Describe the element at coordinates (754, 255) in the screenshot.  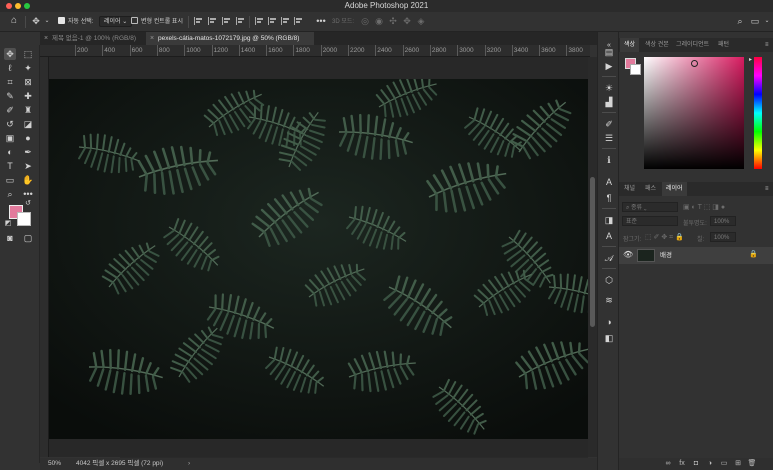
I see `lock-icon: 🔒` at that location.